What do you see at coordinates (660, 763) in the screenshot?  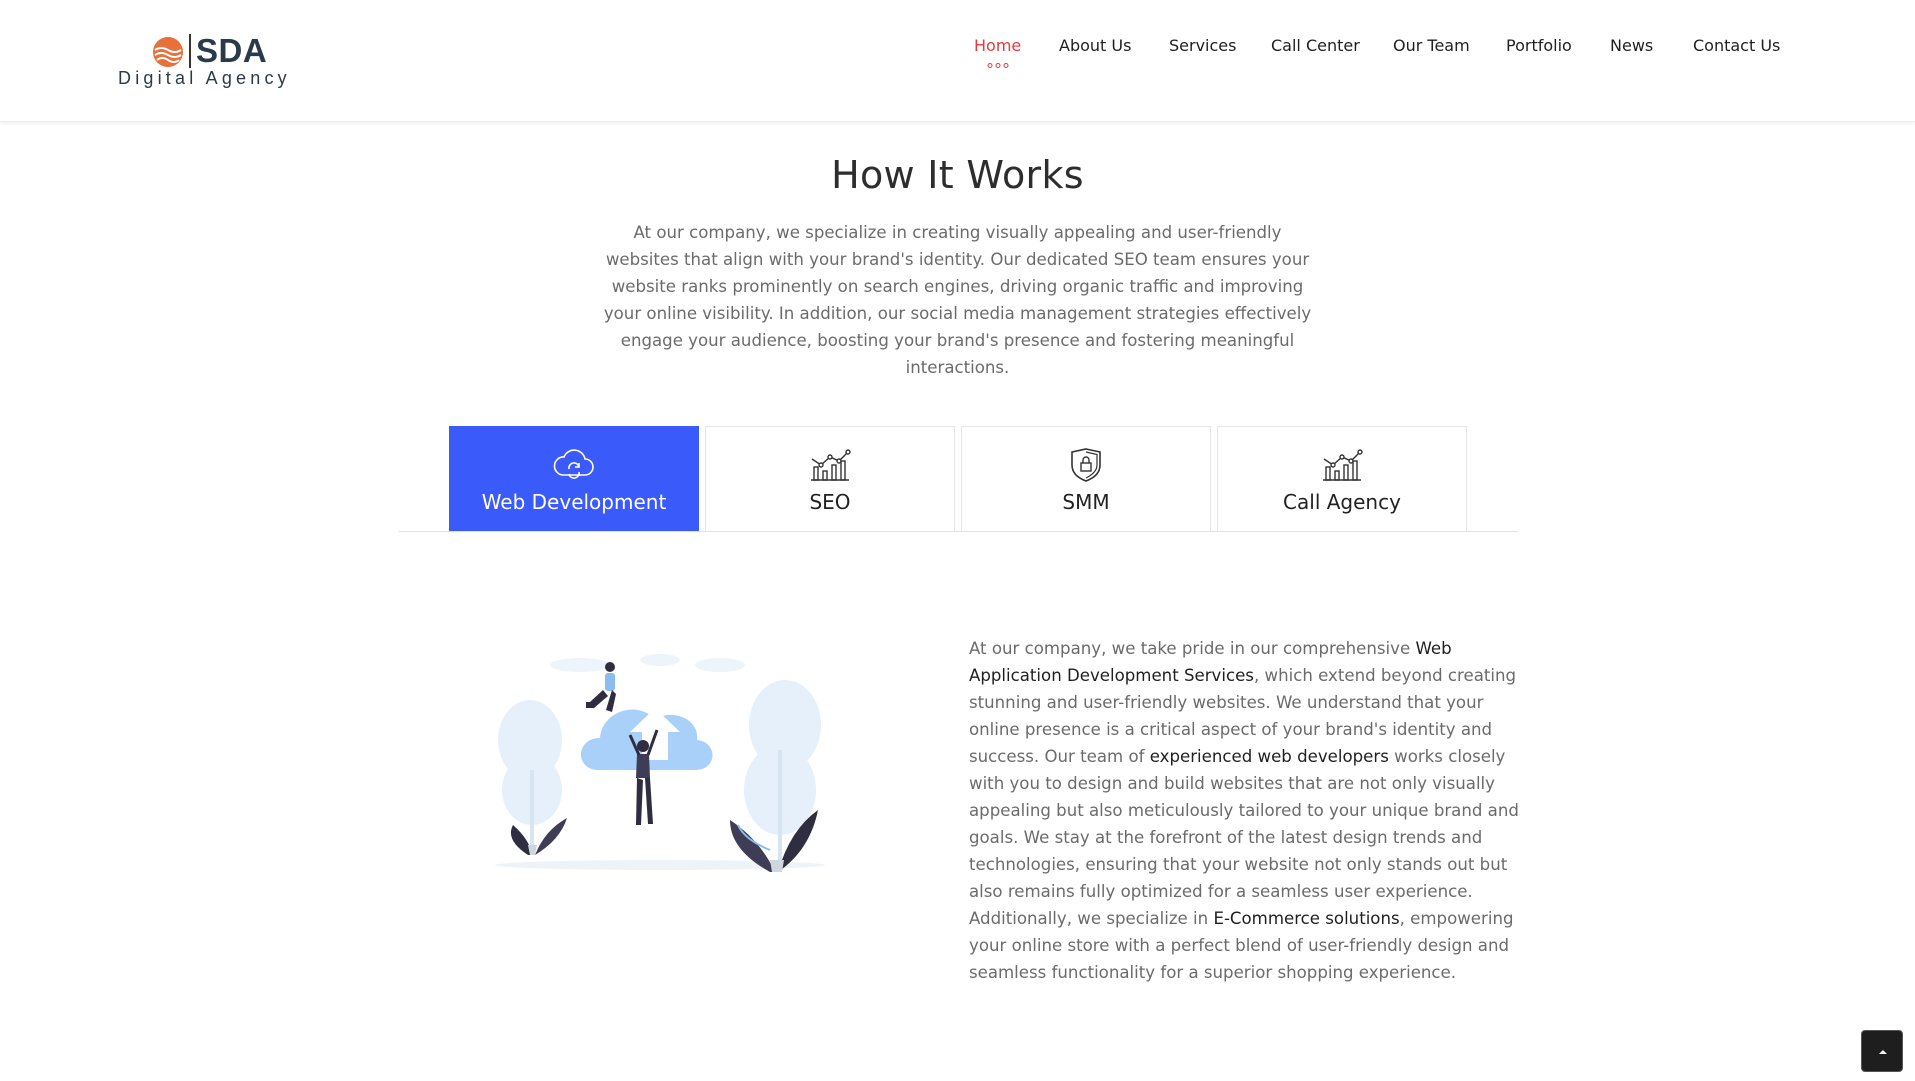 I see `cloud-upload-illustration` at bounding box center [660, 763].